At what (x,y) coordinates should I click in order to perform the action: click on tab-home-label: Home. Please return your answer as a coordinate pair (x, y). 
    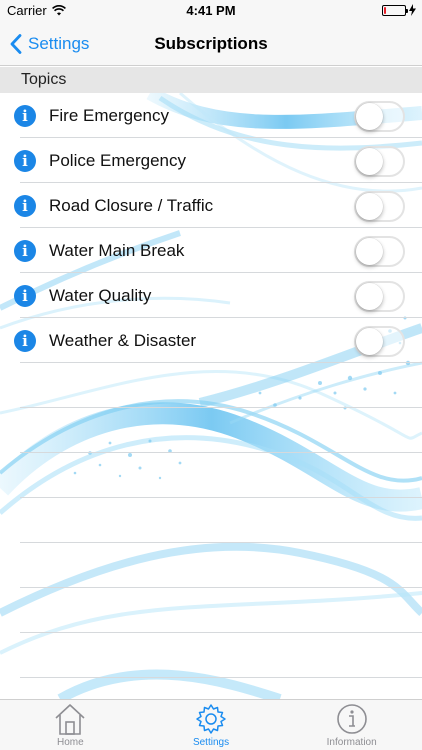
    Looking at the image, I should click on (70, 742).